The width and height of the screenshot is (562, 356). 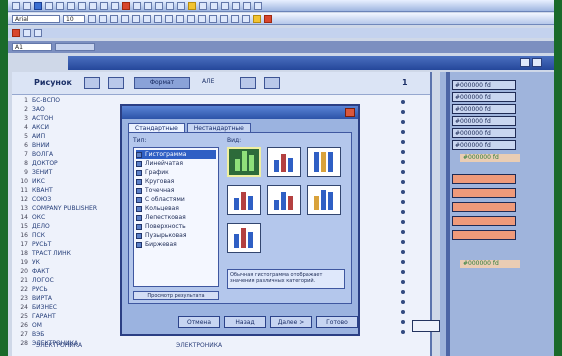 What do you see at coordinates (27, 5) in the screenshot?
I see `open-file-icon` at bounding box center [27, 5].